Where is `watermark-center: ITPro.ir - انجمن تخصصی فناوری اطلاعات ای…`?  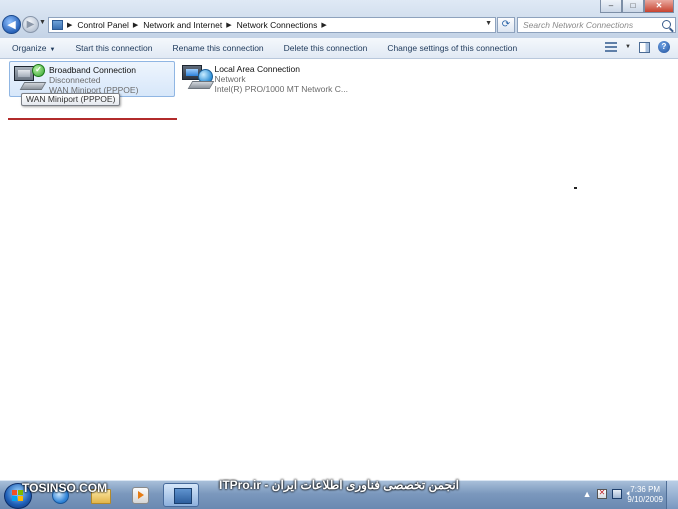
watermark-center: ITPro.ir - انجمن تخصصی فناوری اطلاعات ای… is located at coordinates (339, 485).